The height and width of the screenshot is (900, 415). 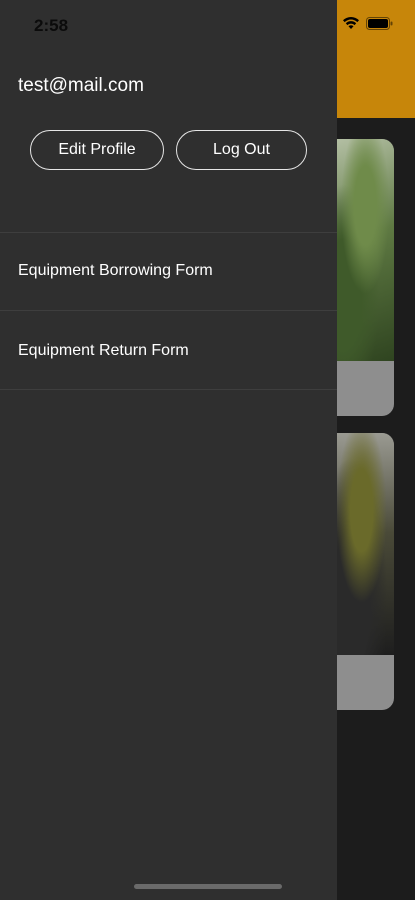 What do you see at coordinates (51, 25) in the screenshot?
I see `status-time: 2:58` at bounding box center [51, 25].